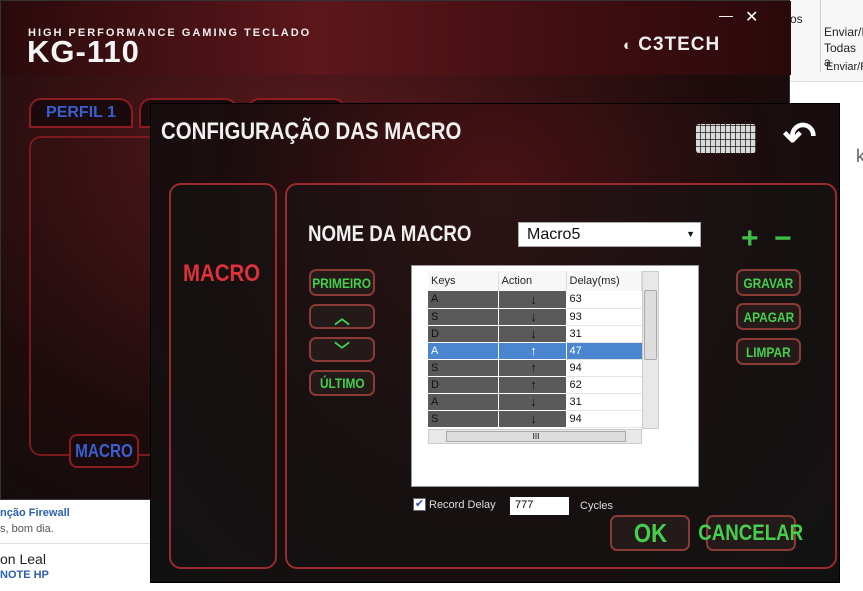  I want to click on horizontal-scrollbar: III, so click(535, 436).